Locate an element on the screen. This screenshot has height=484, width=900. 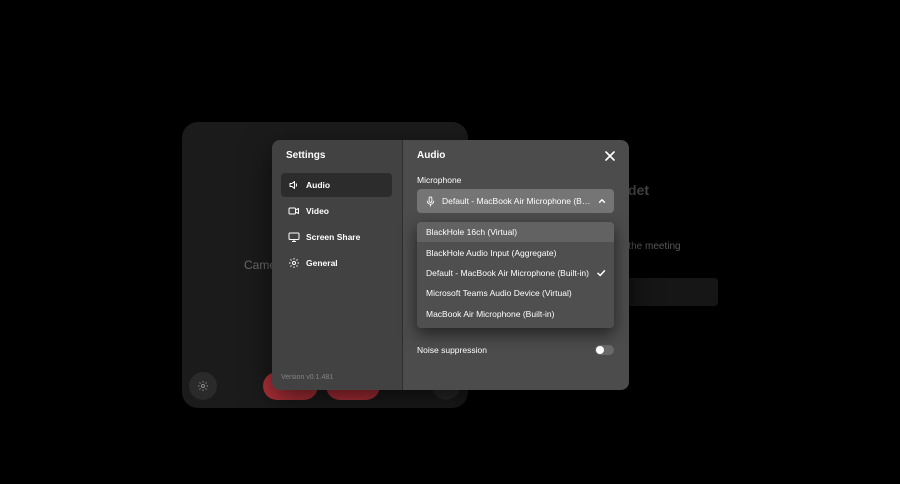
dropdown-option: BlackHole 16ch (Virtual) is located at coordinates (515, 232).